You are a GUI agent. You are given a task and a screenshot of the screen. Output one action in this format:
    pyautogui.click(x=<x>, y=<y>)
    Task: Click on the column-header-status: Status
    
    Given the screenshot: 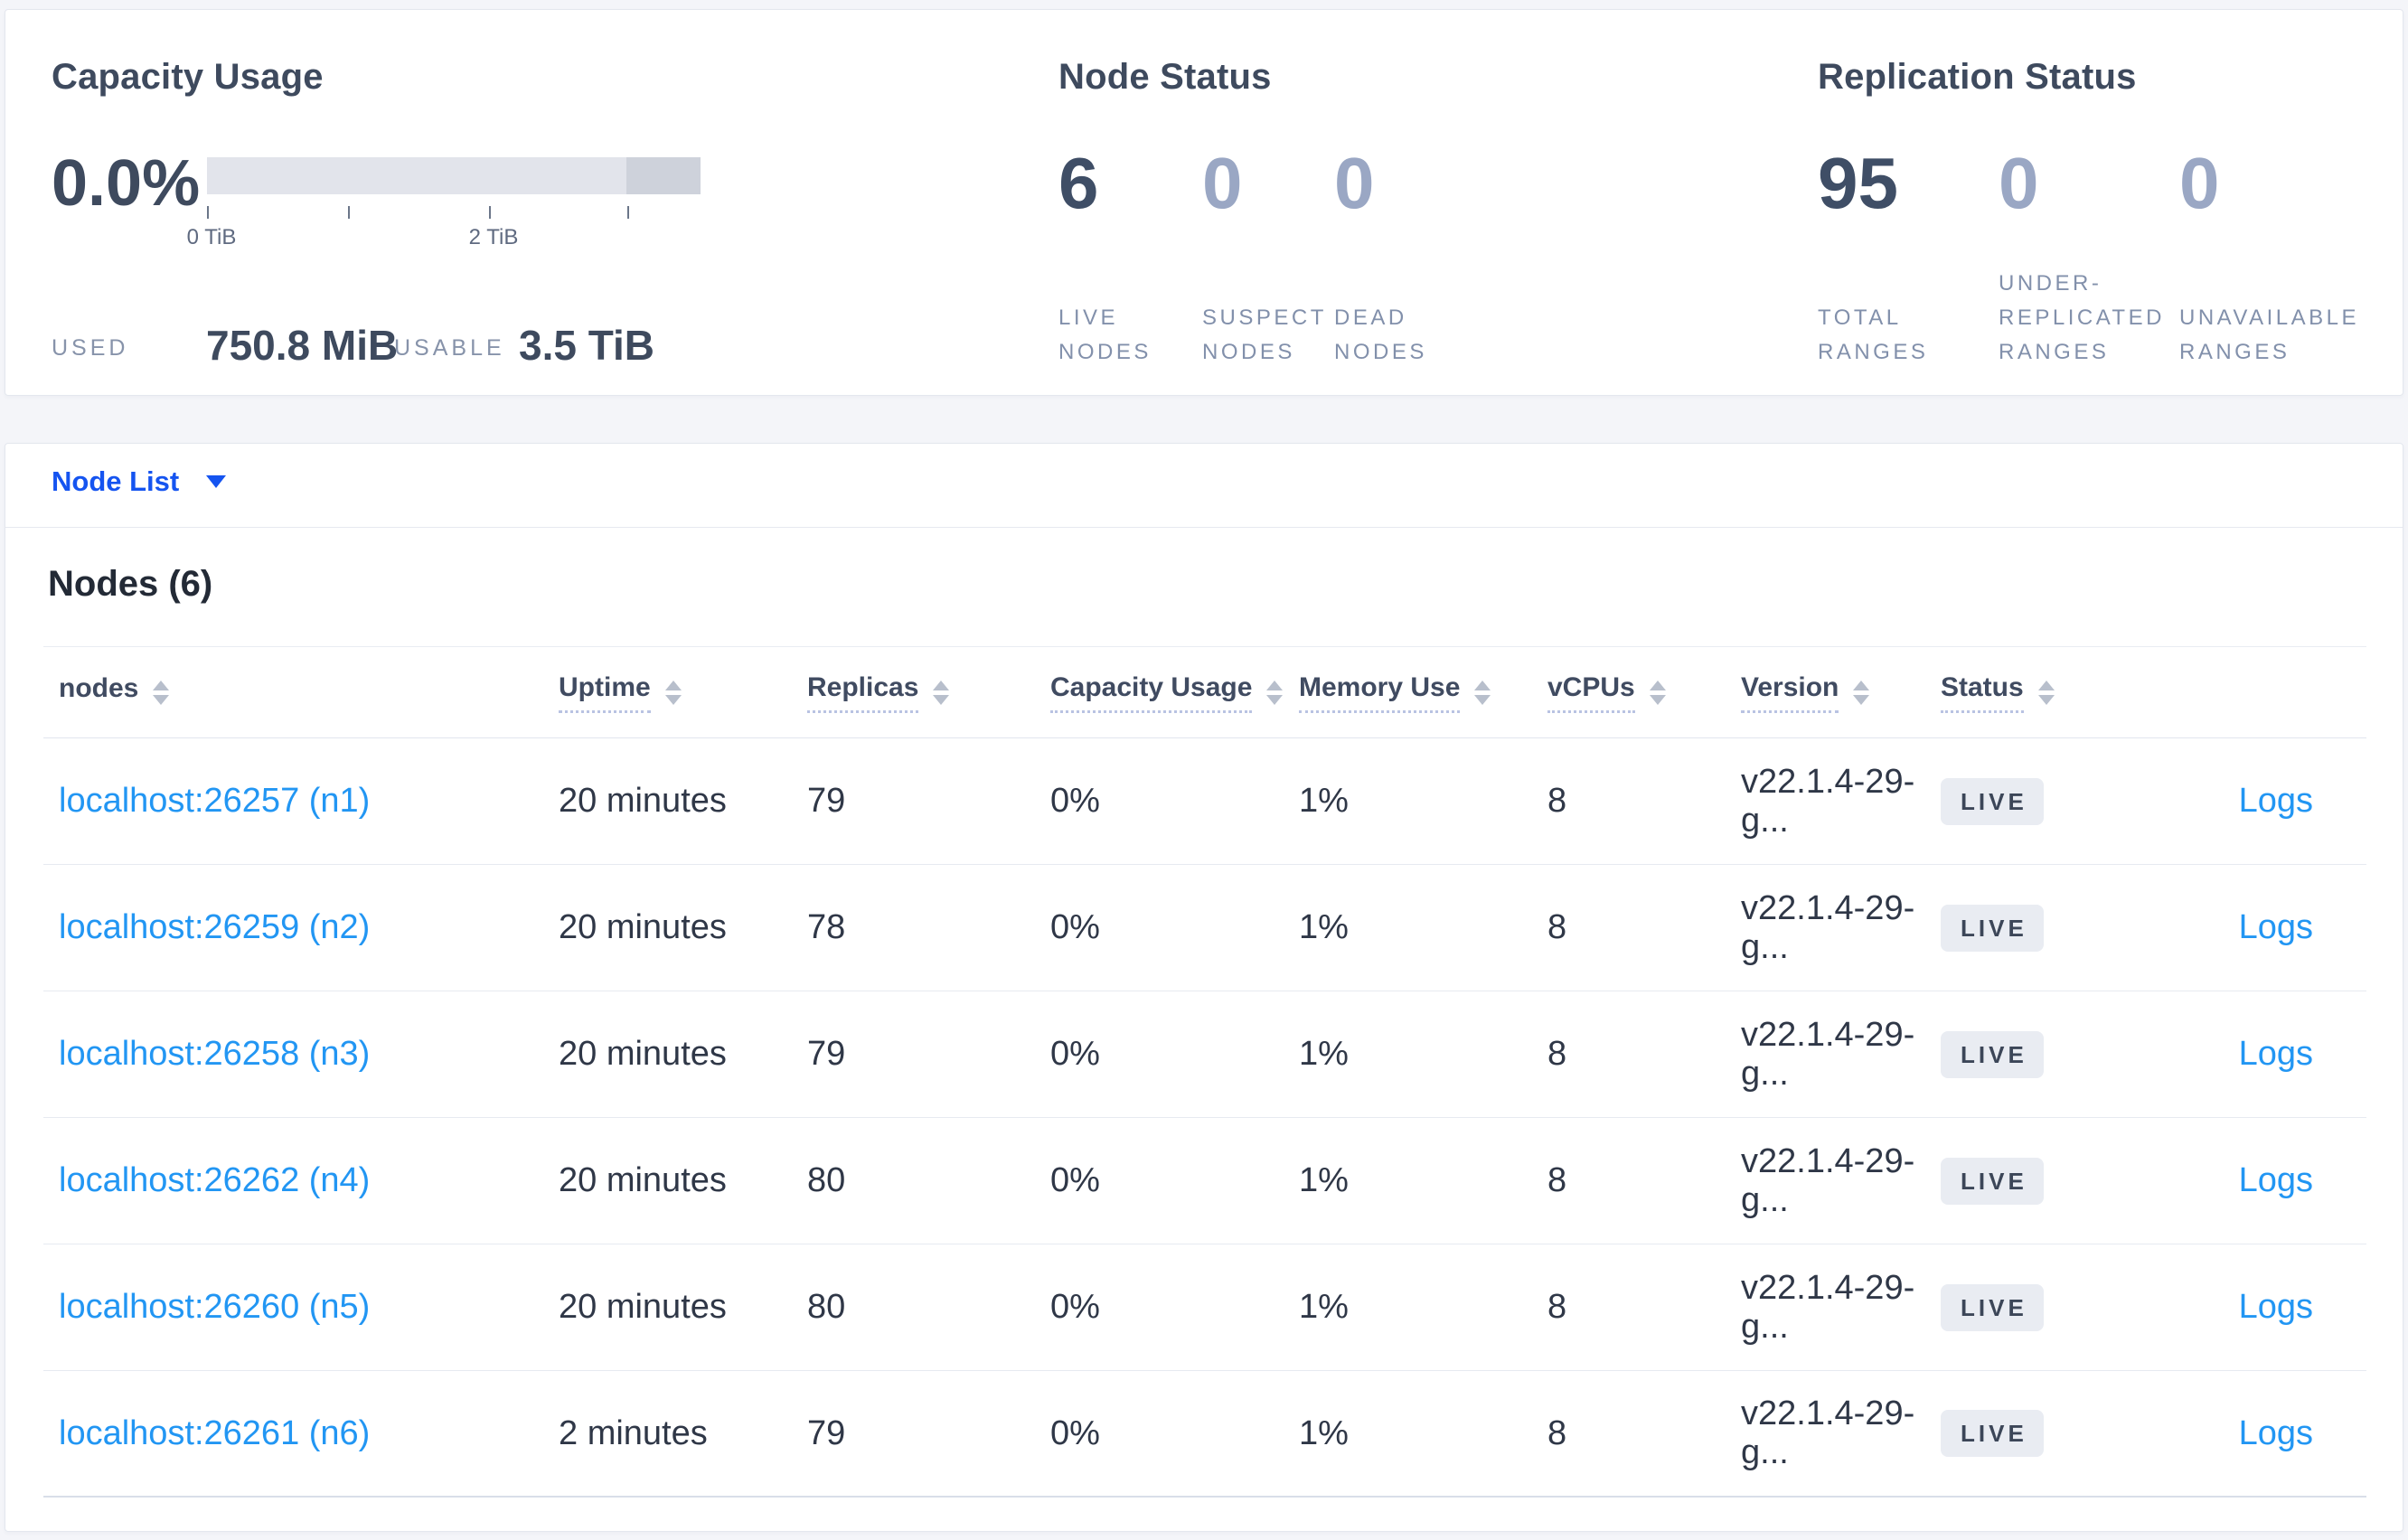 What is the action you would take?
    pyautogui.click(x=2026, y=692)
    